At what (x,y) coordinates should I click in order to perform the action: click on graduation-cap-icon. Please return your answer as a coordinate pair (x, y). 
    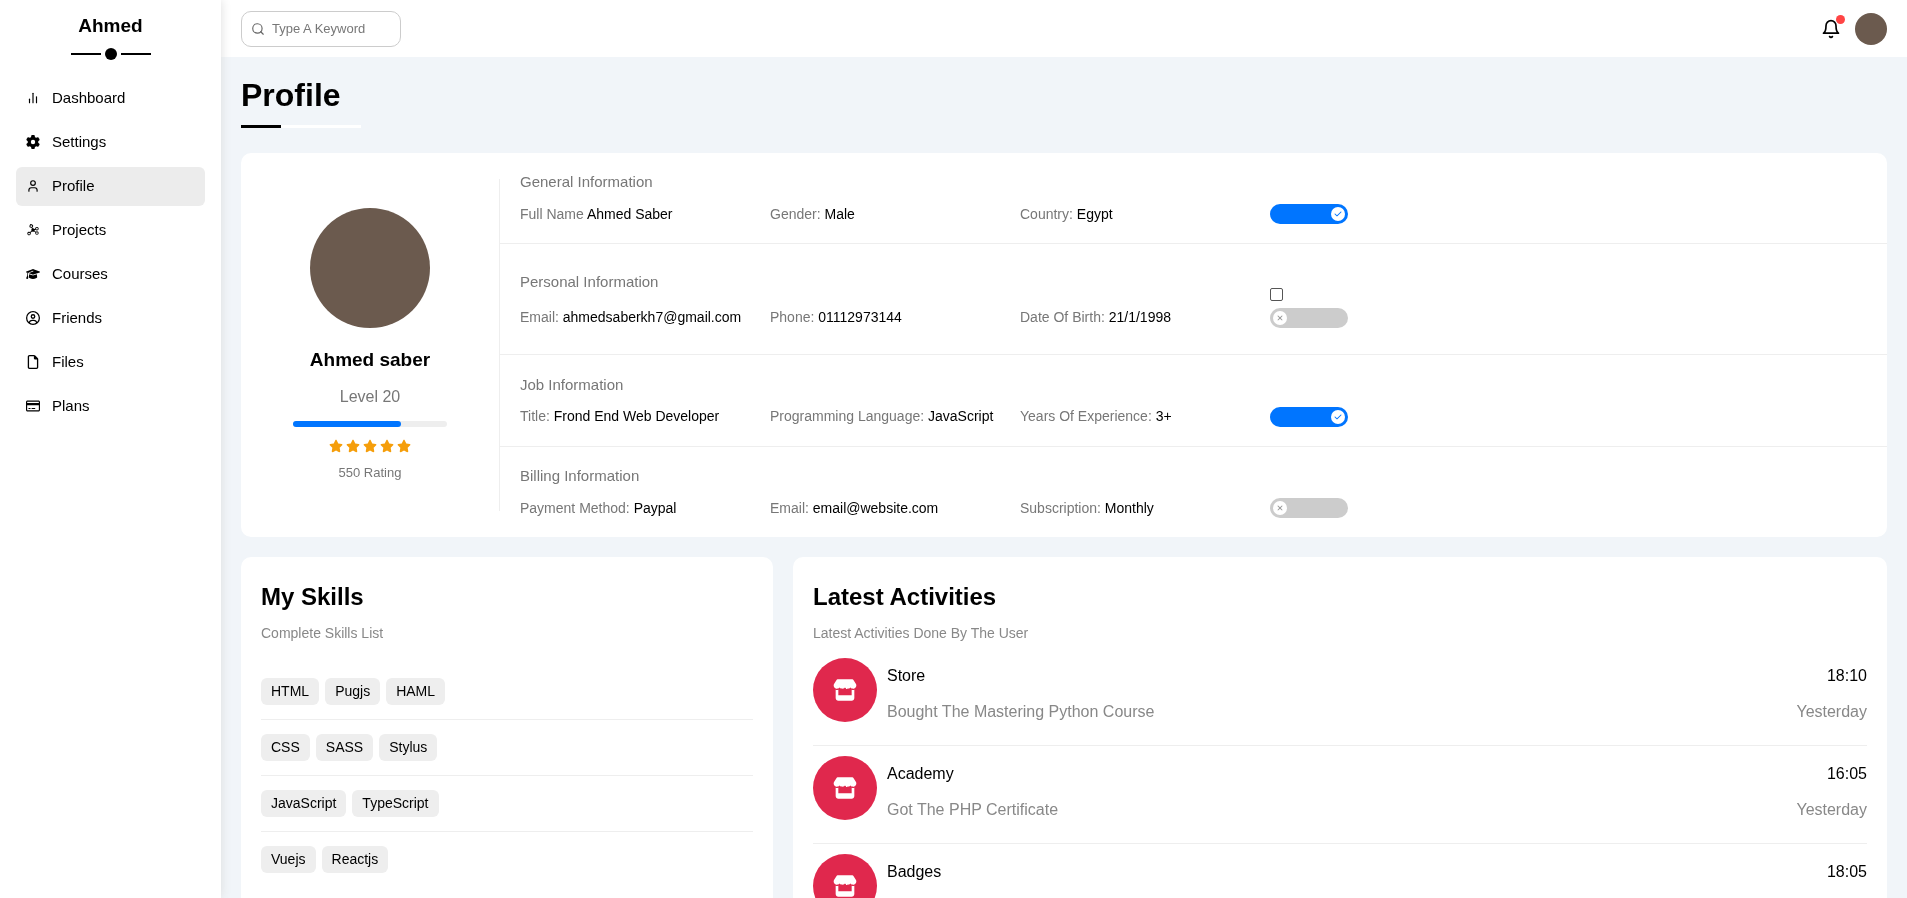
    Looking at the image, I should click on (33, 274).